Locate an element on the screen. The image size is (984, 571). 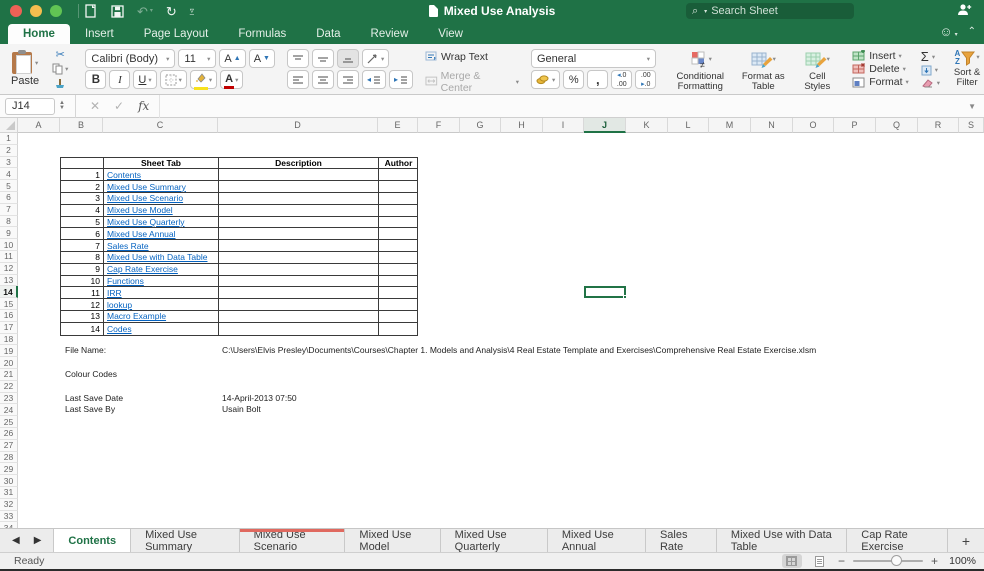
sheet-tab-sales-rate: Sales Rate is located at coordinates (681, 541).